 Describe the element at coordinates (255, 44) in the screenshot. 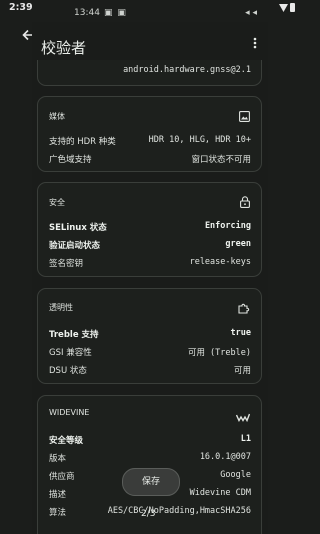

I see `more-options-icon` at that location.